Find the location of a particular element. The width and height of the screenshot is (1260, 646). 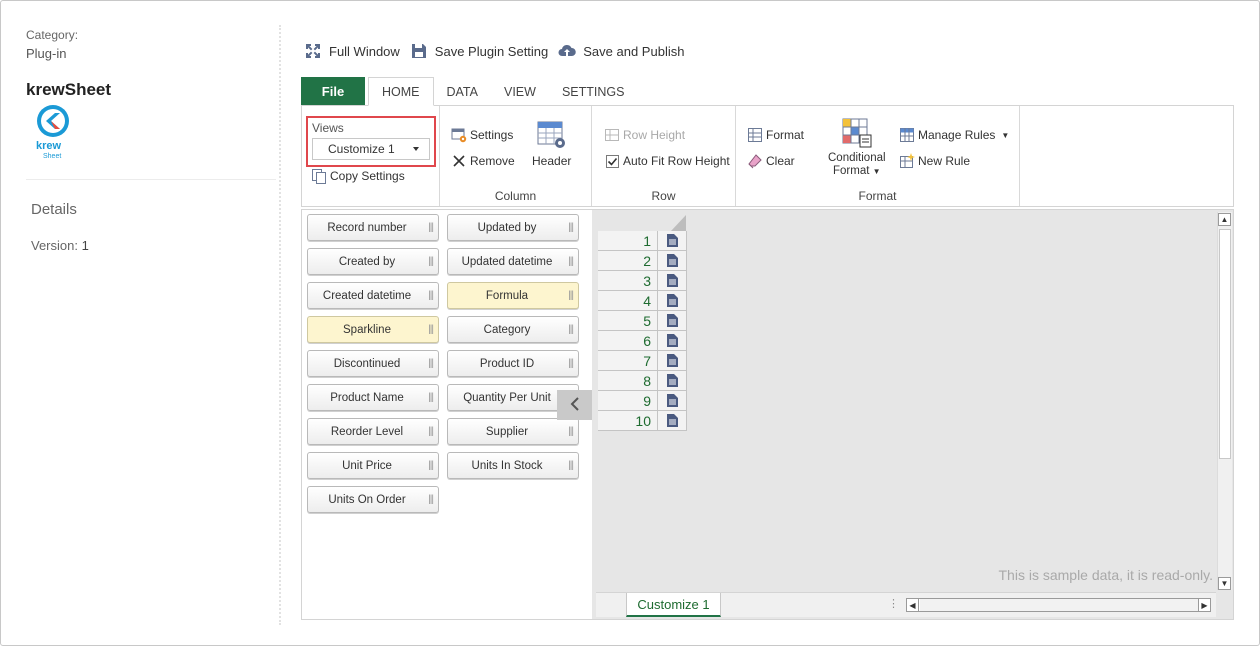

field-button: Sparkline ||| is located at coordinates (373, 329).